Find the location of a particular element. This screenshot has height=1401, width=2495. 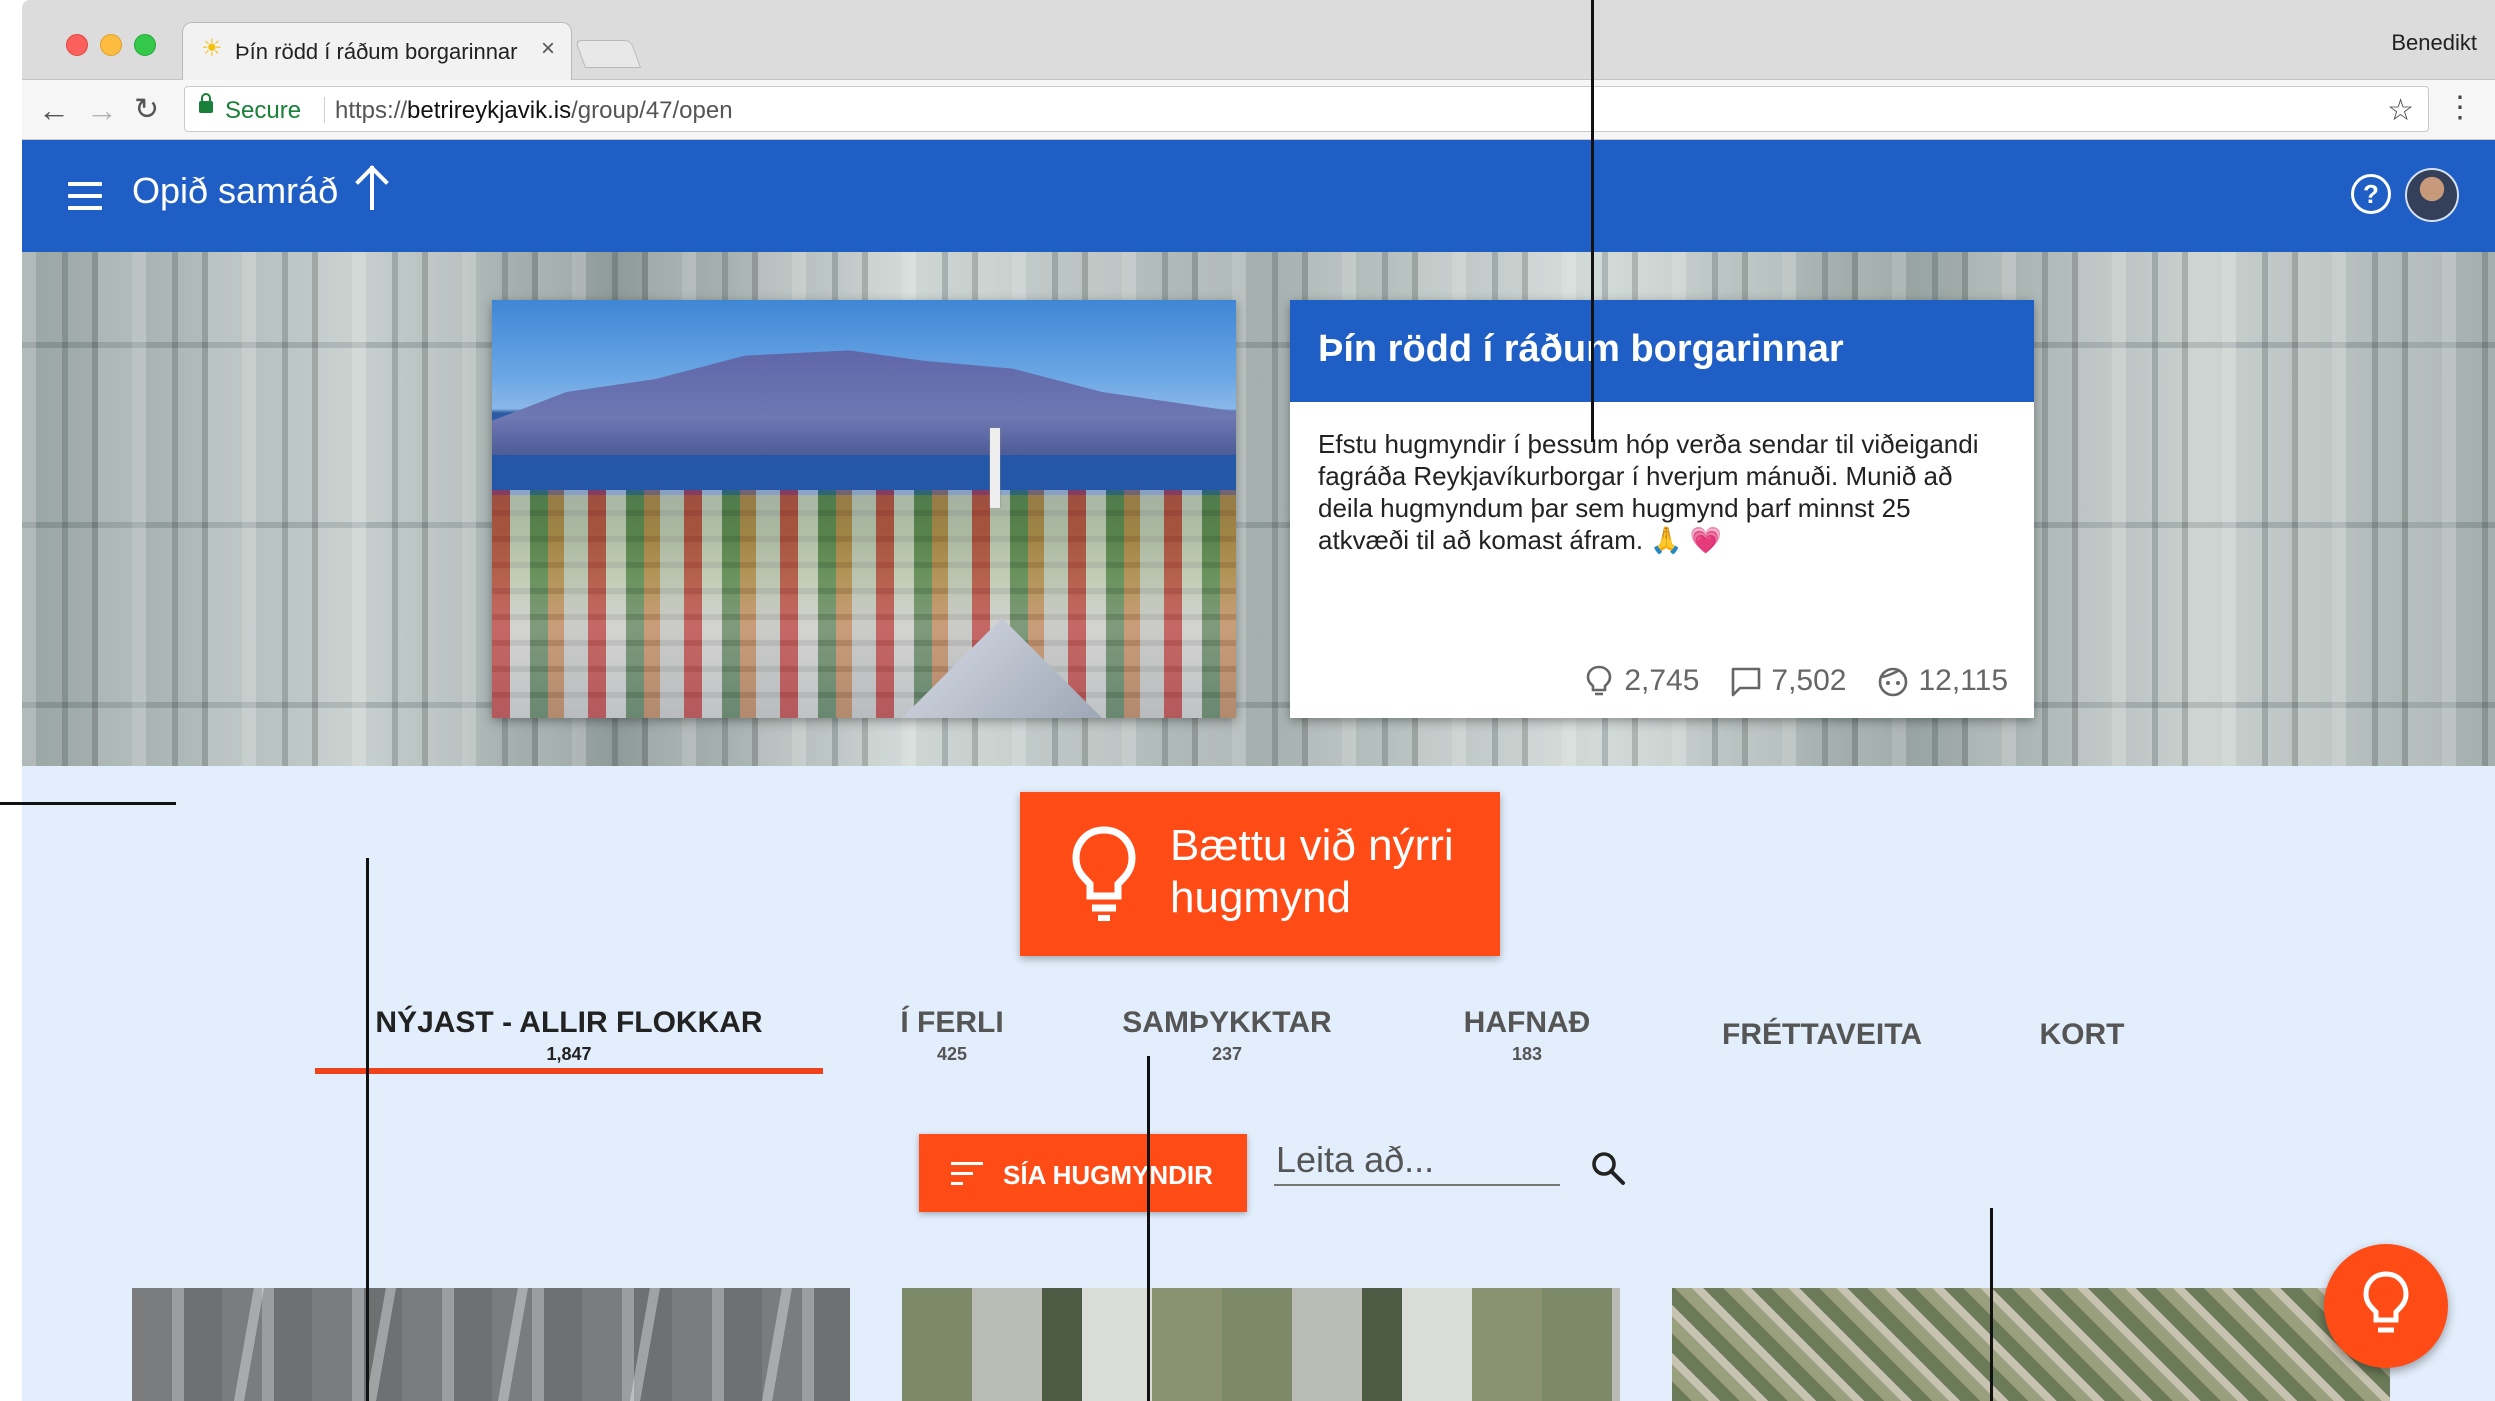

group-stats: 2,745 7,502 12,115 is located at coordinates (1795, 681).